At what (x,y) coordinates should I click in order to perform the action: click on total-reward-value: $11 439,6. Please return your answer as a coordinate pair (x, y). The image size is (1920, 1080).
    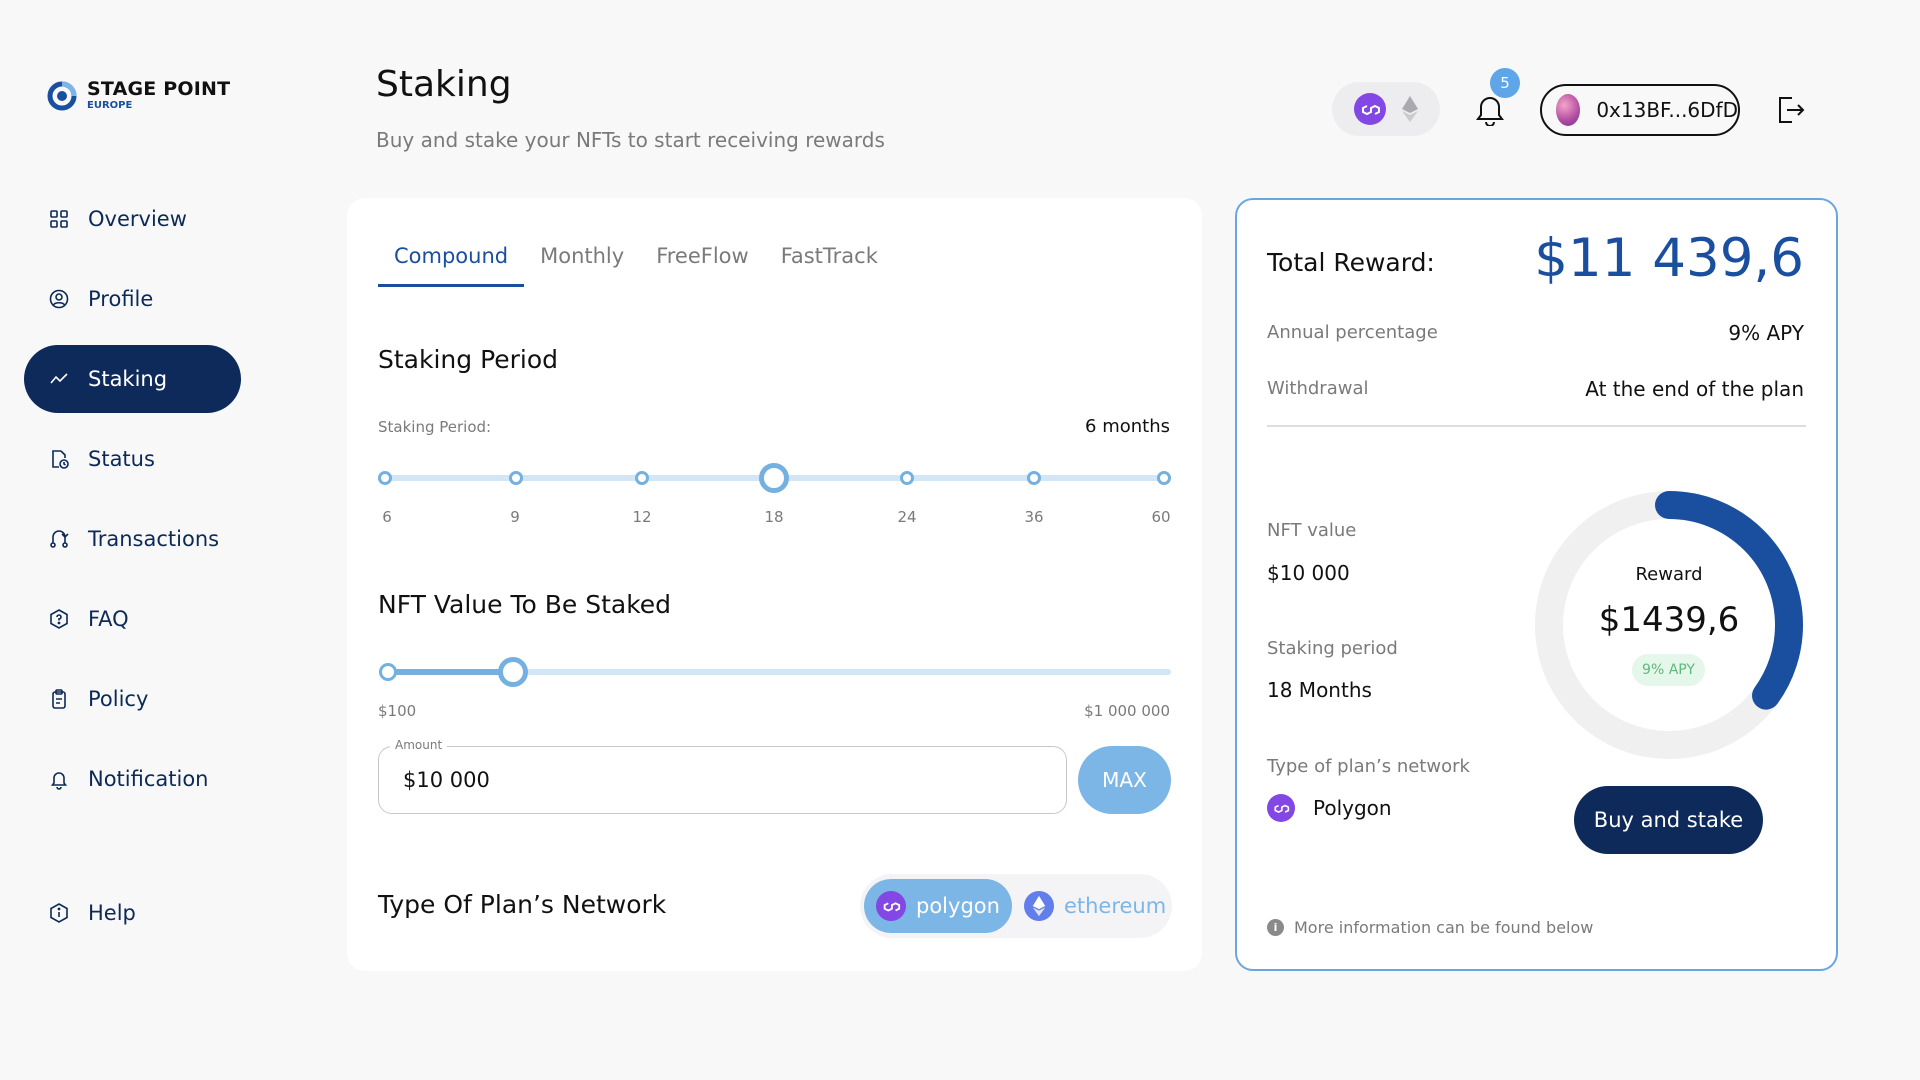
    Looking at the image, I should click on (1669, 258).